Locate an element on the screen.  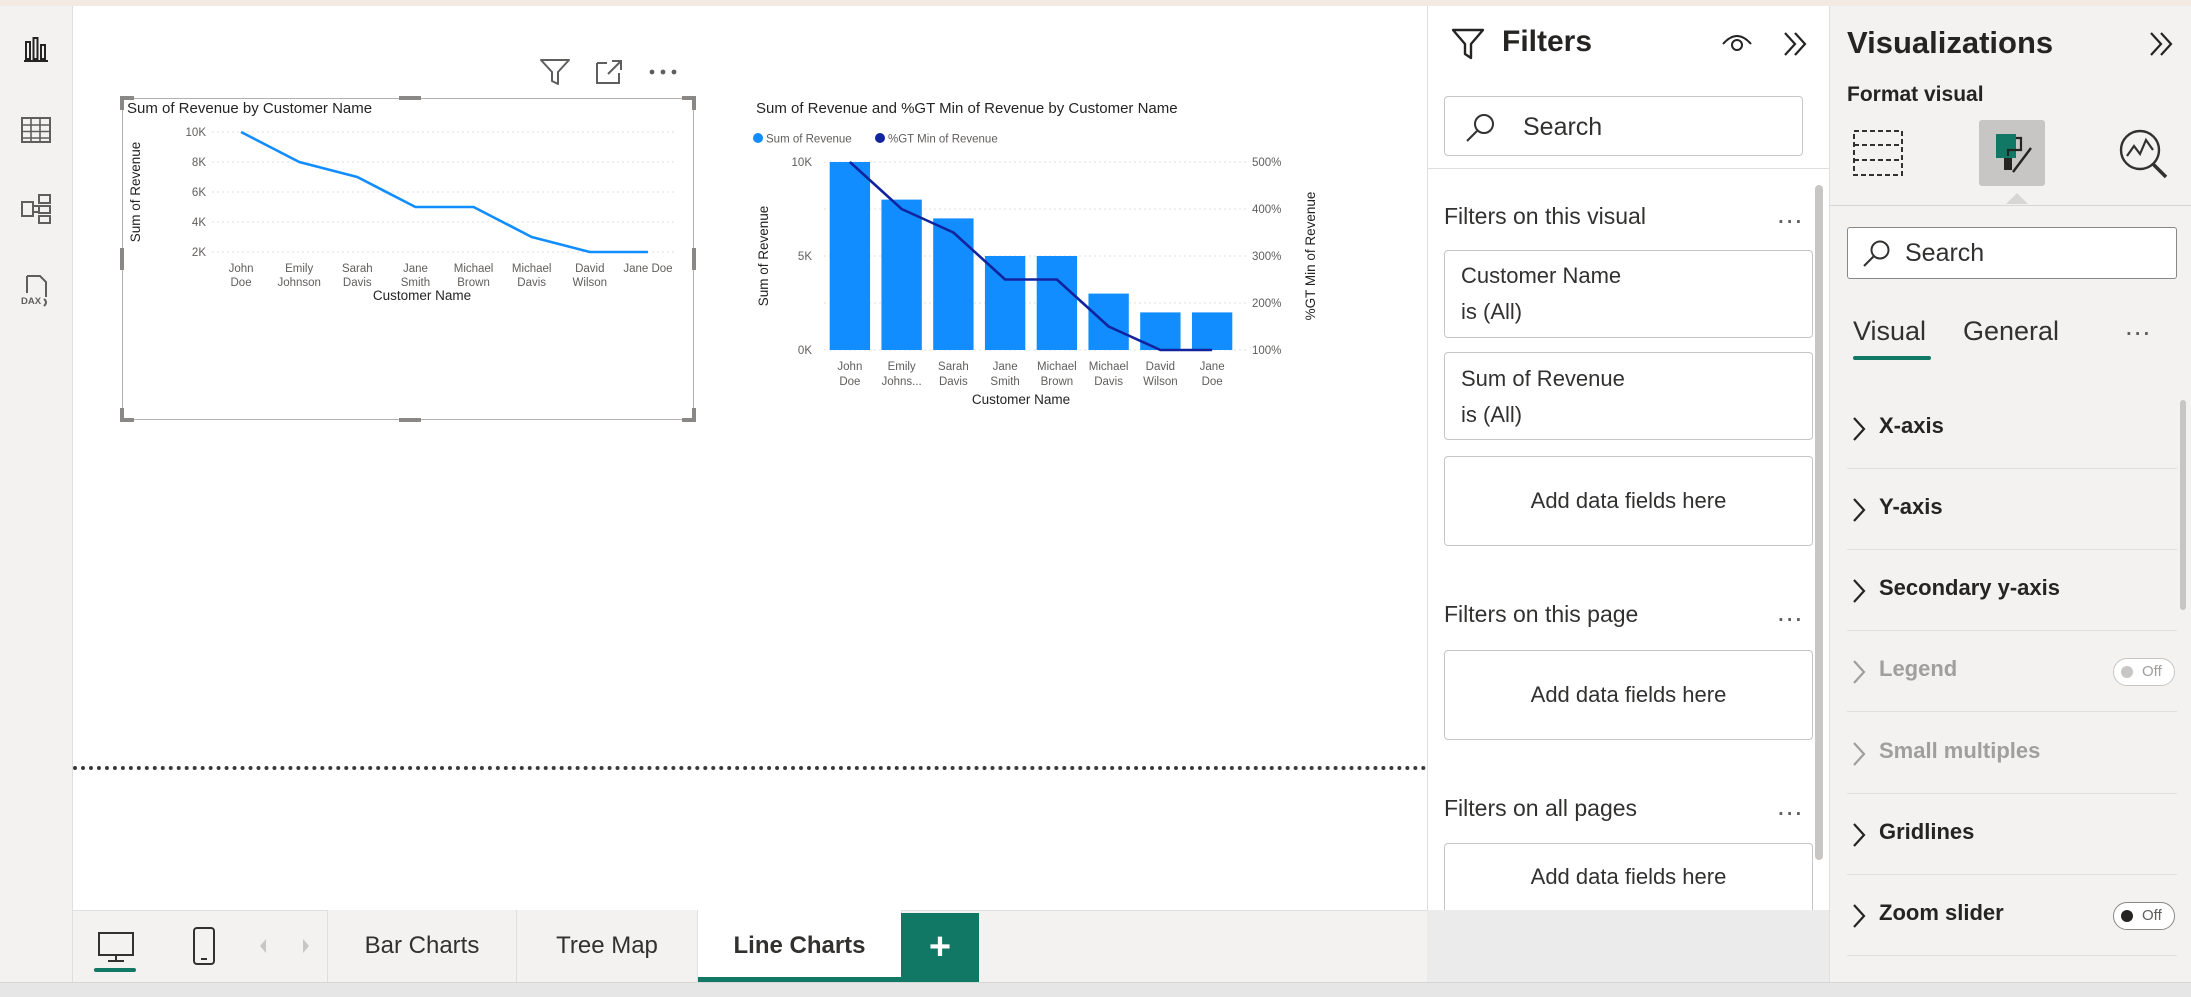
analytics-button is located at coordinates (2143, 153).